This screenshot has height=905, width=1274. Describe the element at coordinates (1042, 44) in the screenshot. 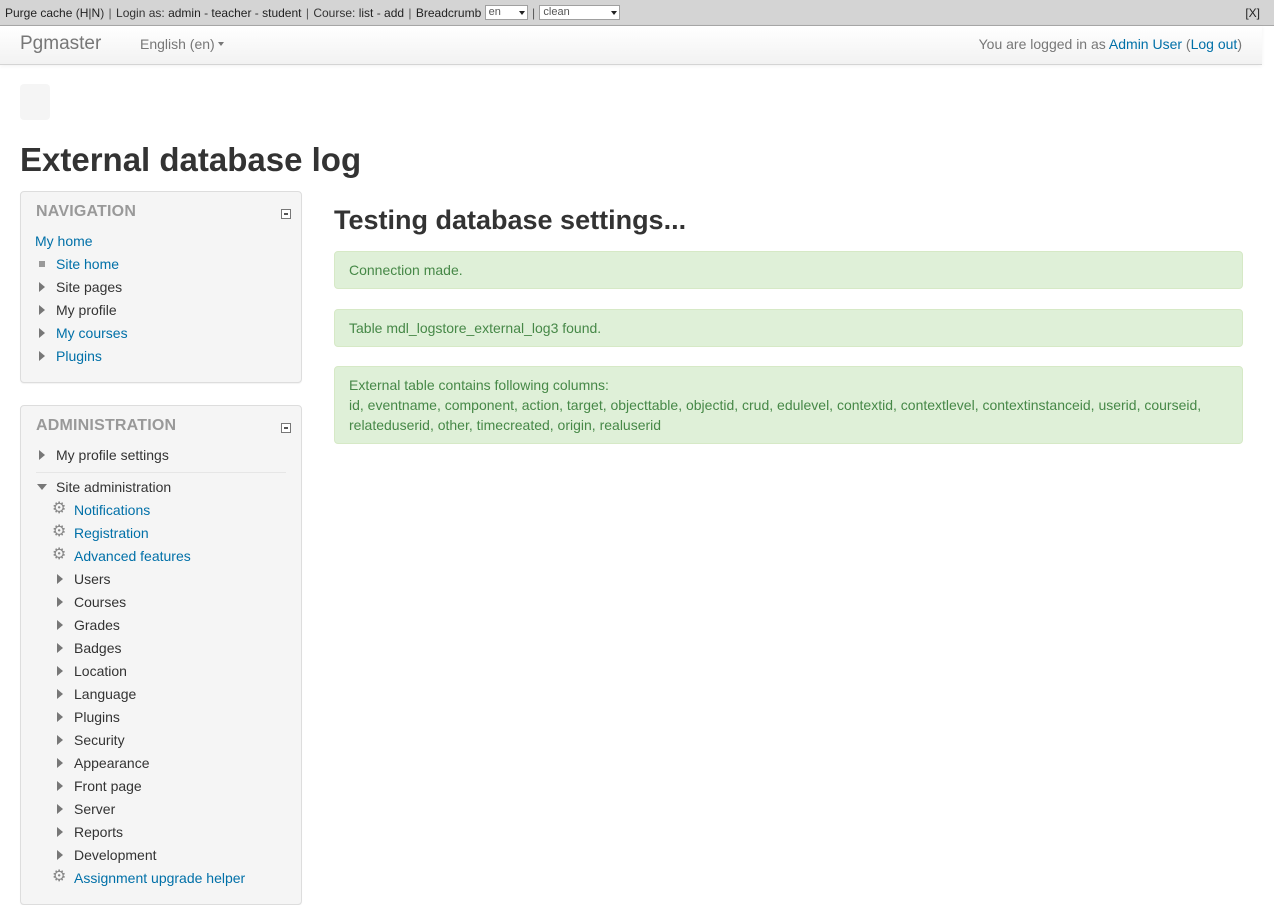

I see `logged-in-prefix: You are logged in as` at that location.